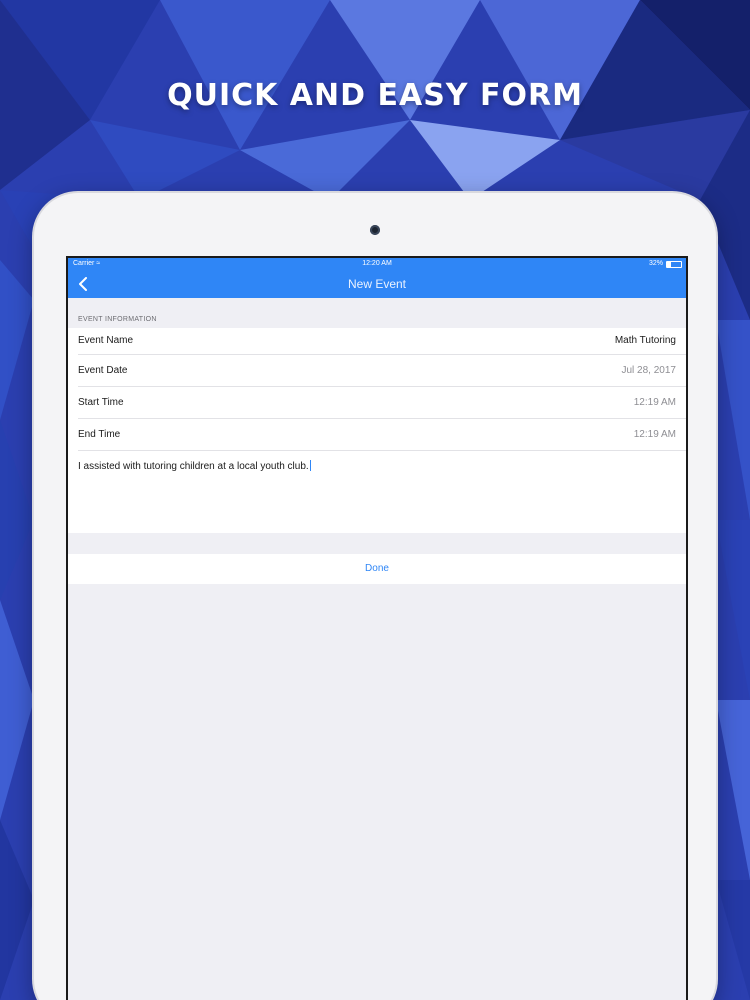 This screenshot has width=750, height=1000. I want to click on battery-percent: 32%, so click(655, 263).